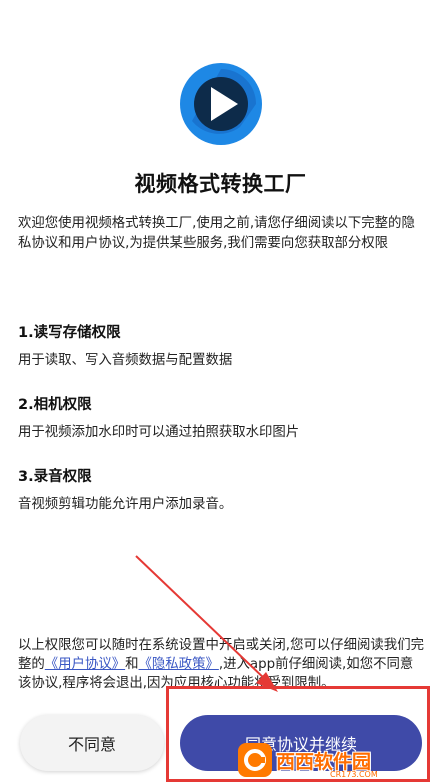 Image resolution: width=441 pixels, height=784 pixels. What do you see at coordinates (159, 432) in the screenshot?
I see `permission-desc-camera: 用于视频添加水印时可以通过拍照获取水印图片` at bounding box center [159, 432].